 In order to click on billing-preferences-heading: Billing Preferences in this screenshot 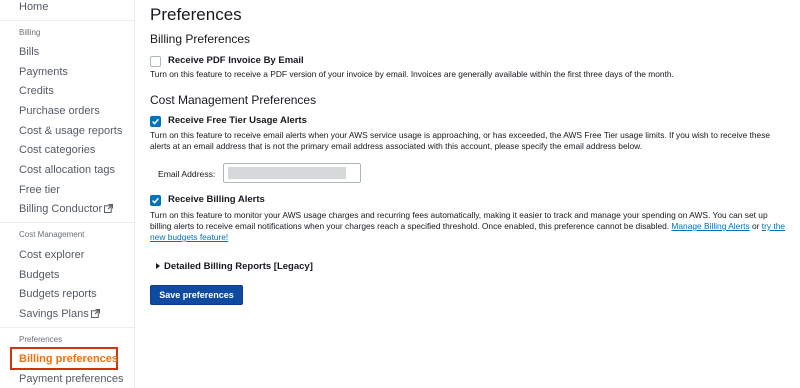, I will do `click(200, 39)`.